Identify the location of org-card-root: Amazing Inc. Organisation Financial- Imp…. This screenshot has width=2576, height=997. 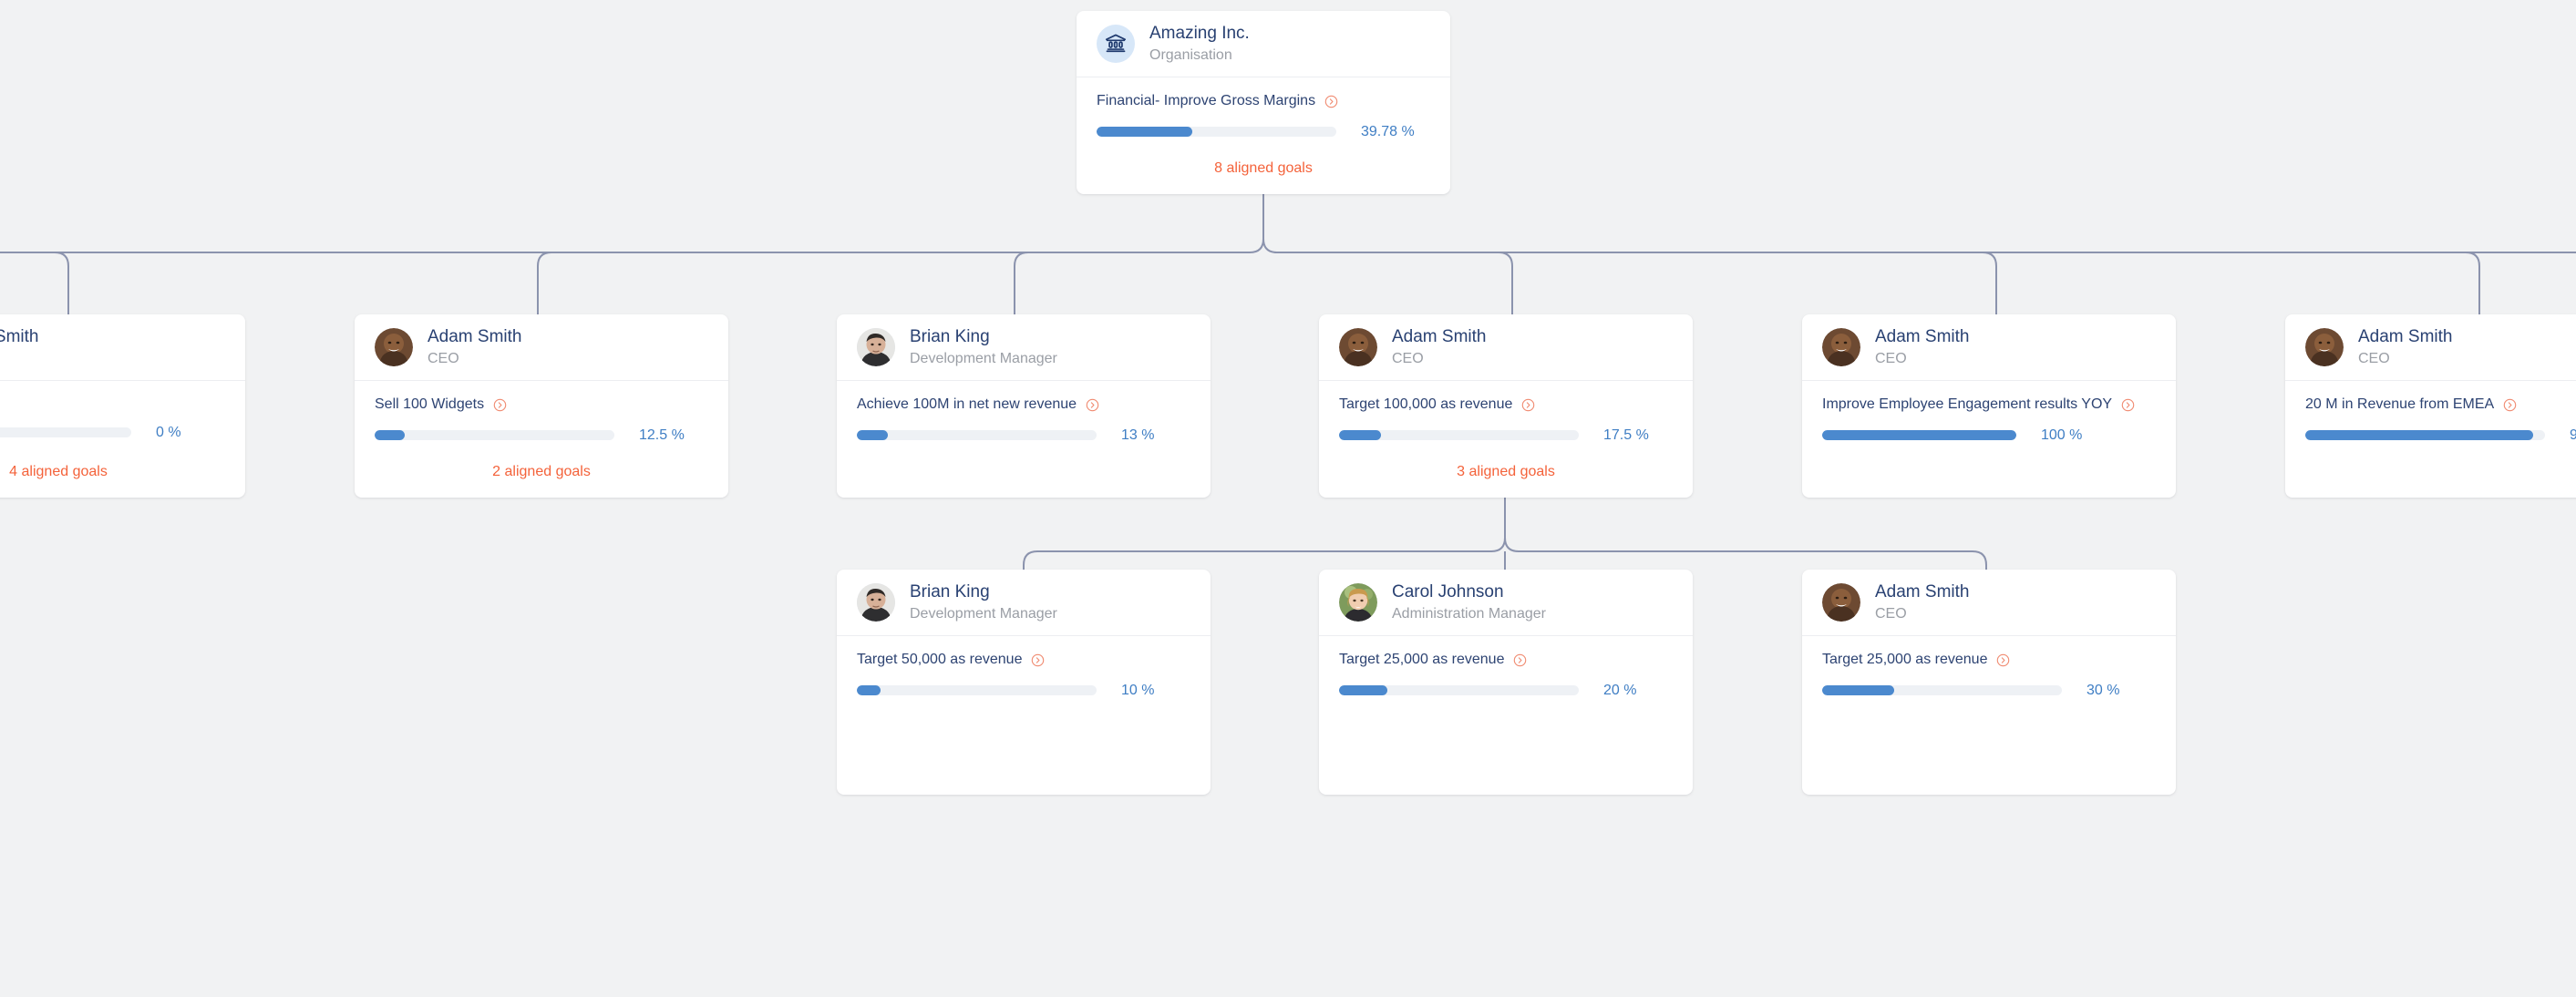
(1263, 102).